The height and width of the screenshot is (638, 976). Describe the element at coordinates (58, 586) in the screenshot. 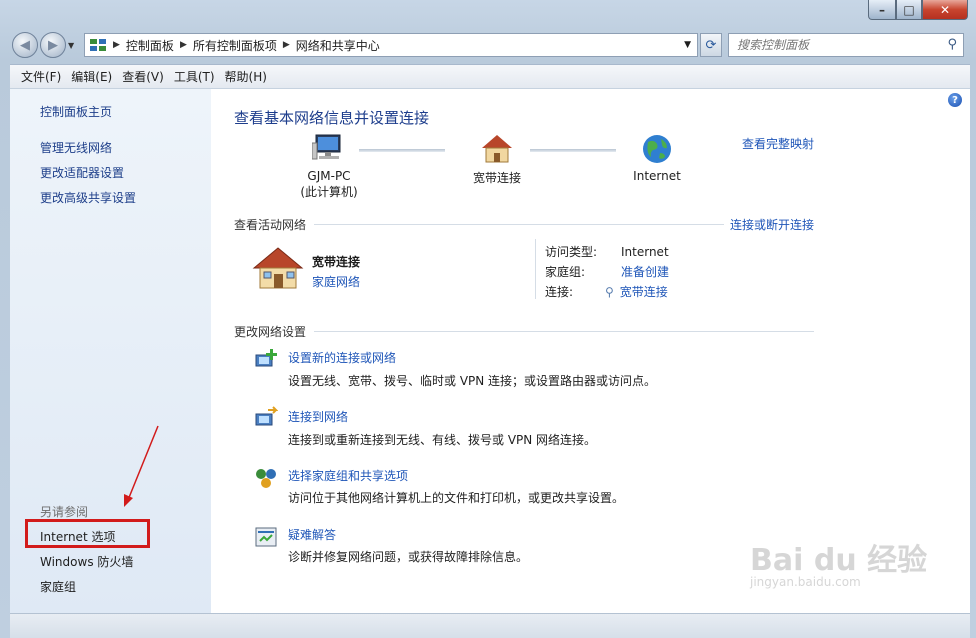

I see `sidebar-item-homegroup: 家庭组` at that location.